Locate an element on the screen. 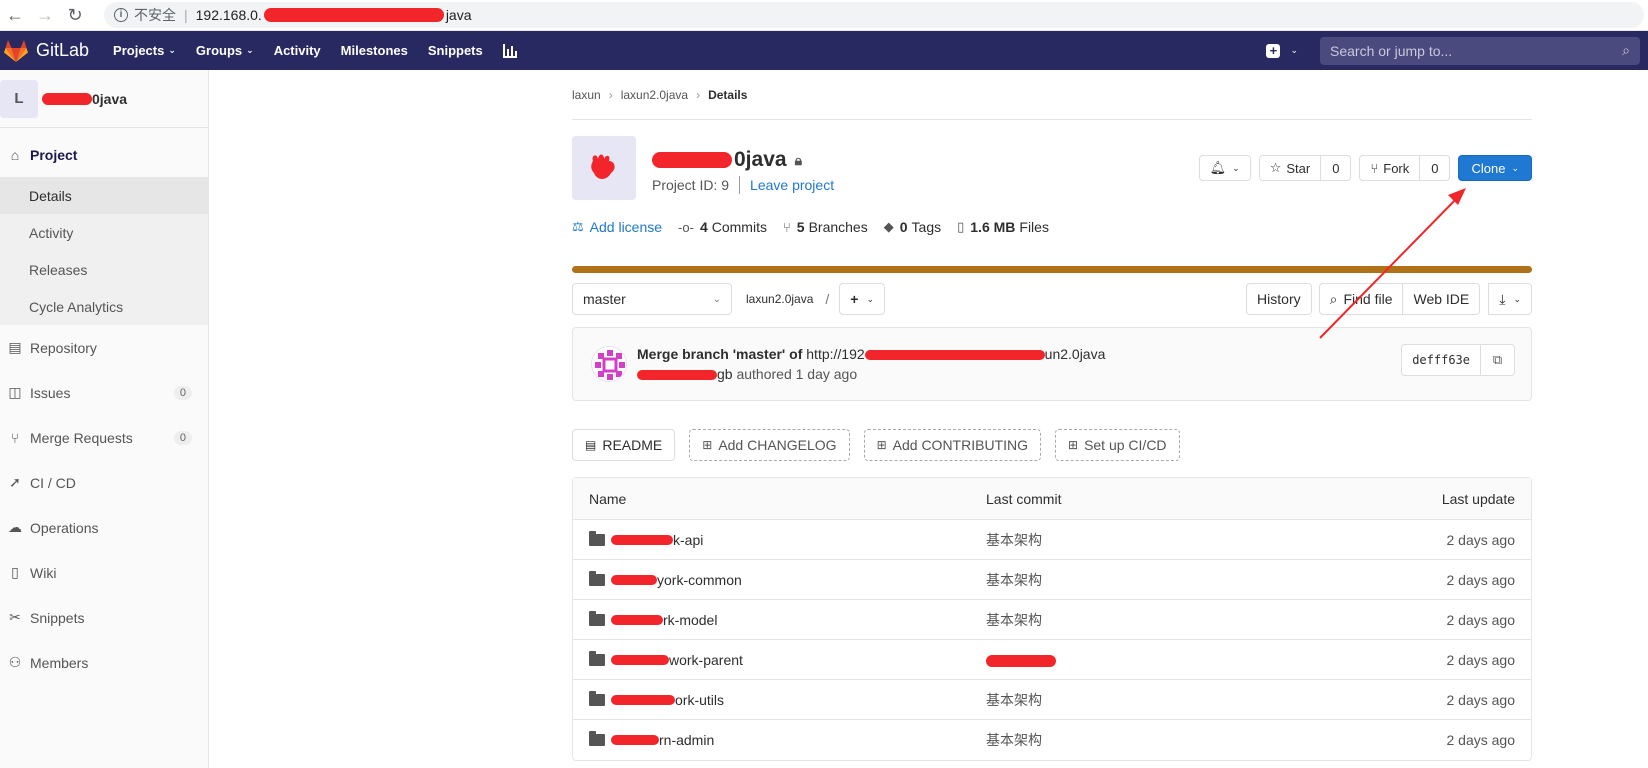 This screenshot has width=1648, height=768. branches-stat: ⑂ 5 Branches is located at coordinates (825, 227).